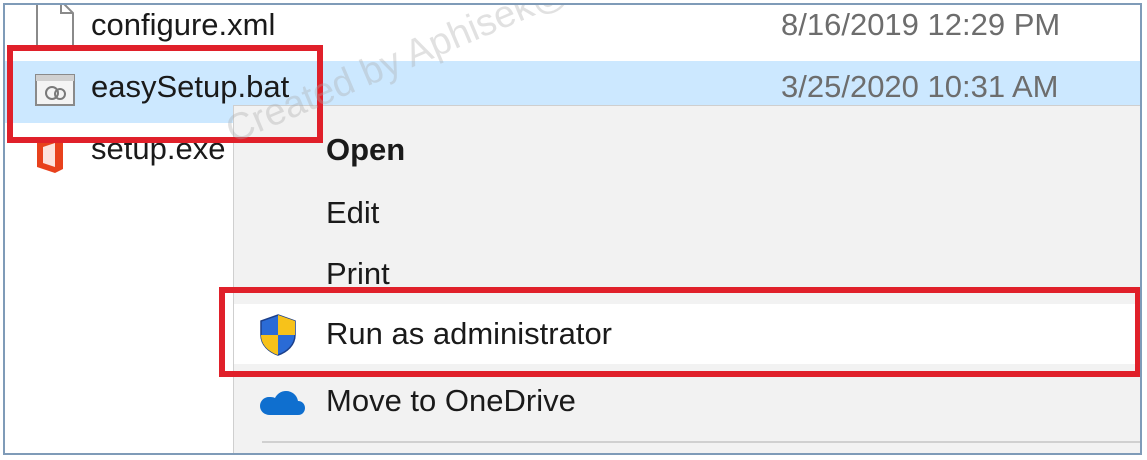 The height and width of the screenshot is (460, 1147). Describe the element at coordinates (353, 212) in the screenshot. I see `menu-item-label: Edit` at that location.